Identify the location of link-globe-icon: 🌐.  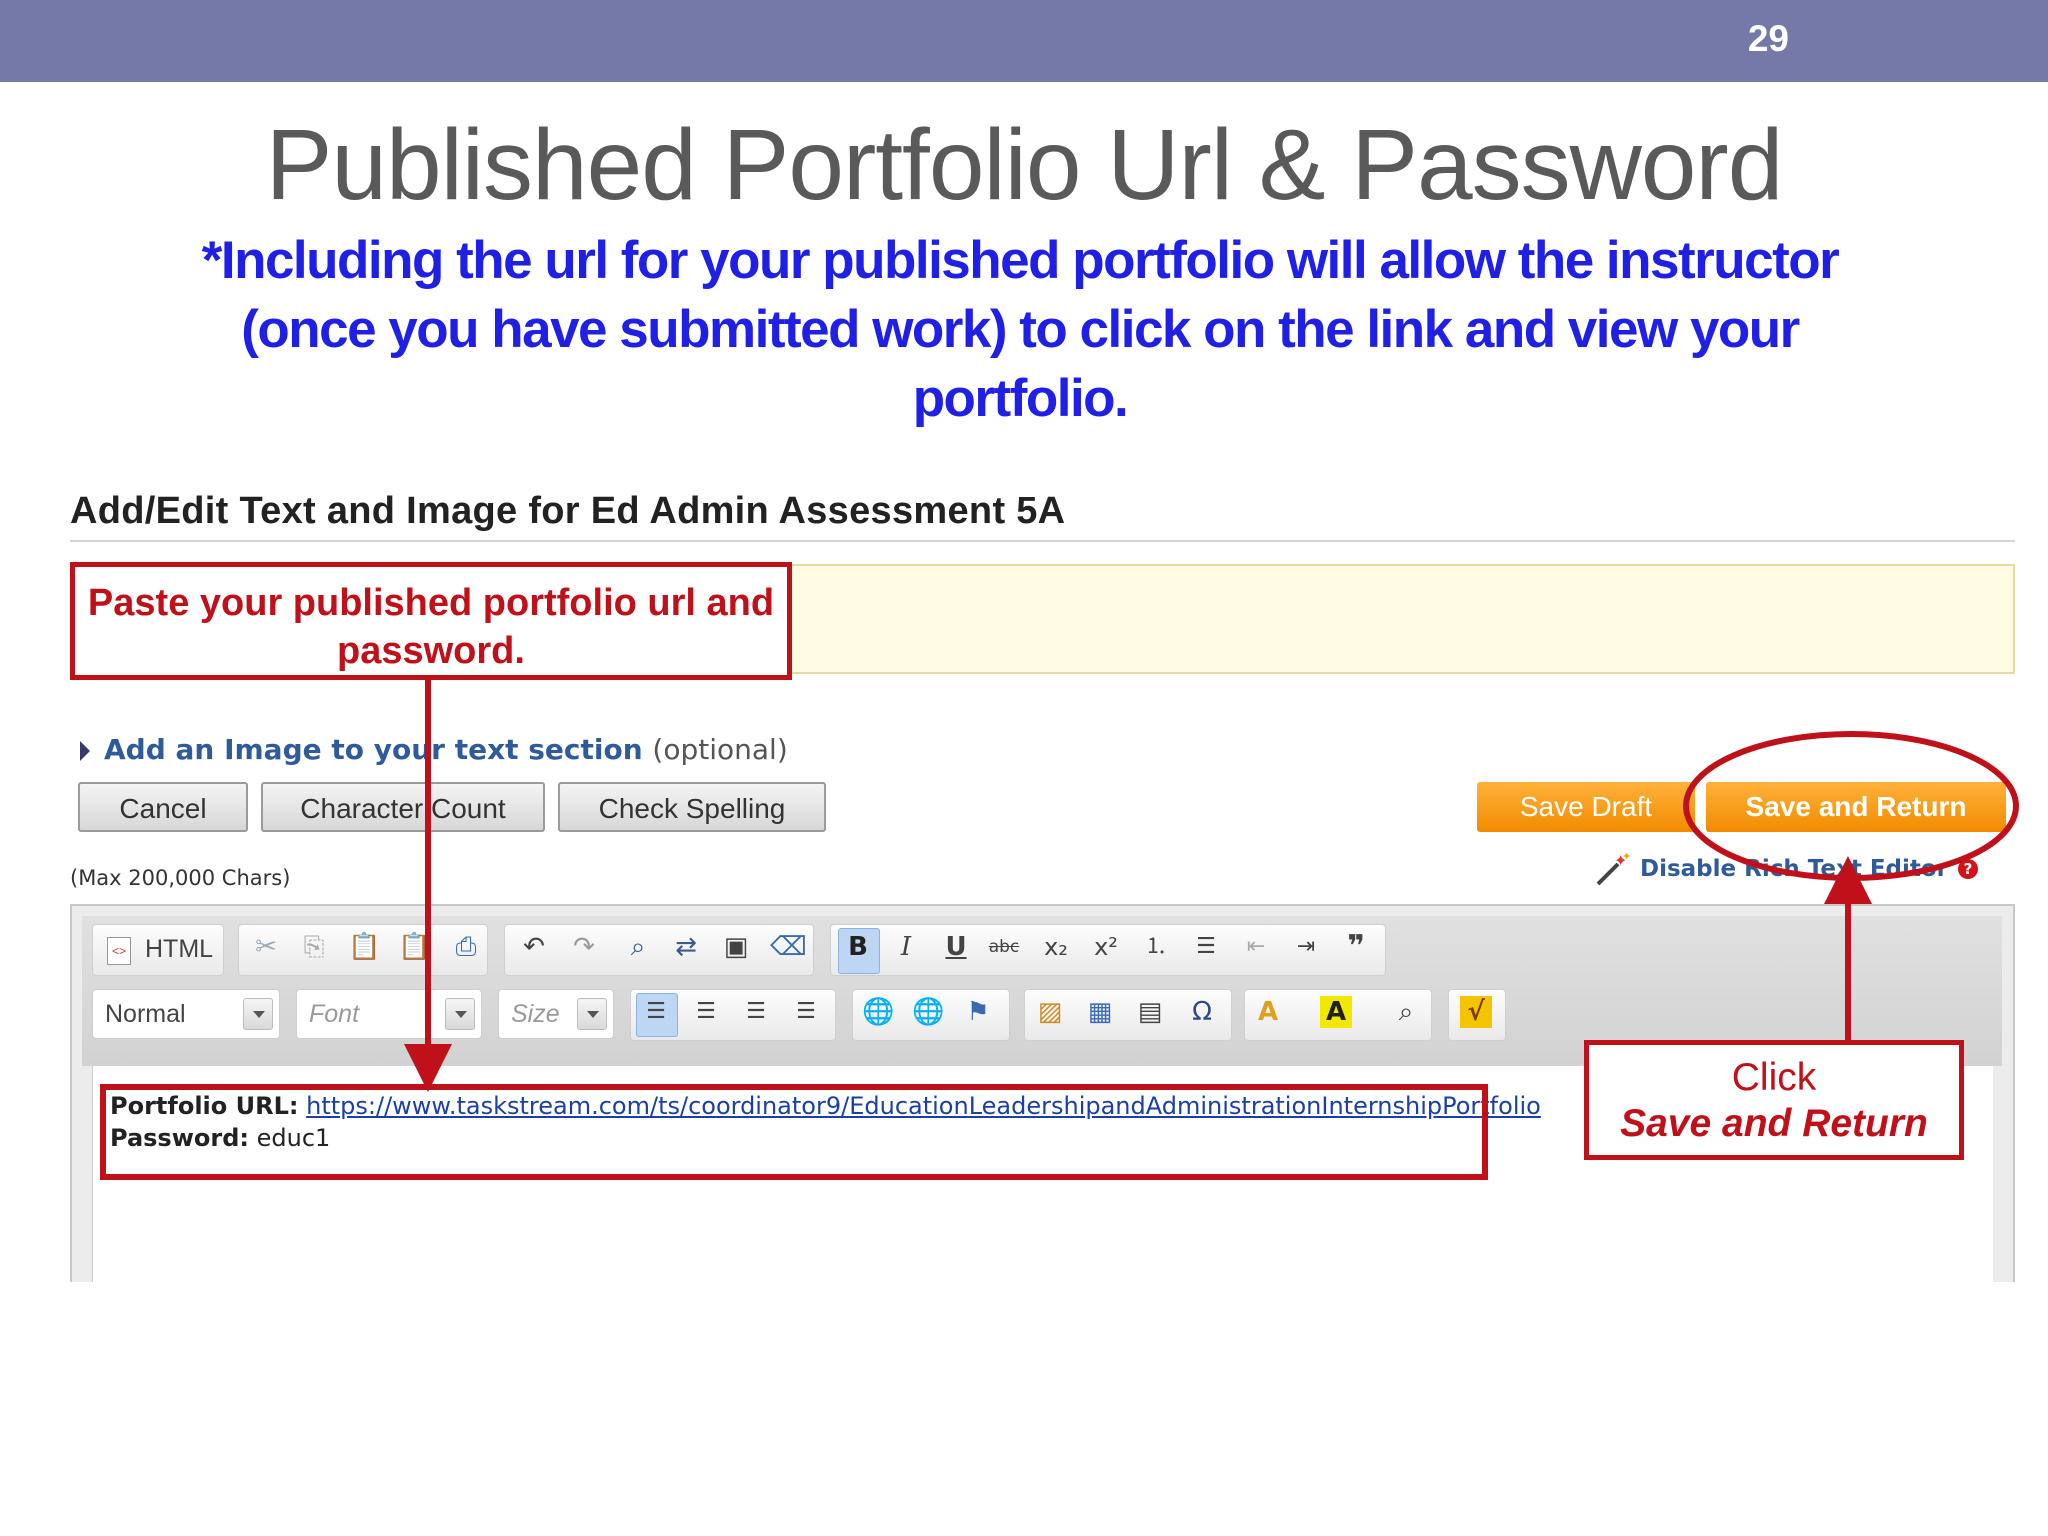
(878, 1012).